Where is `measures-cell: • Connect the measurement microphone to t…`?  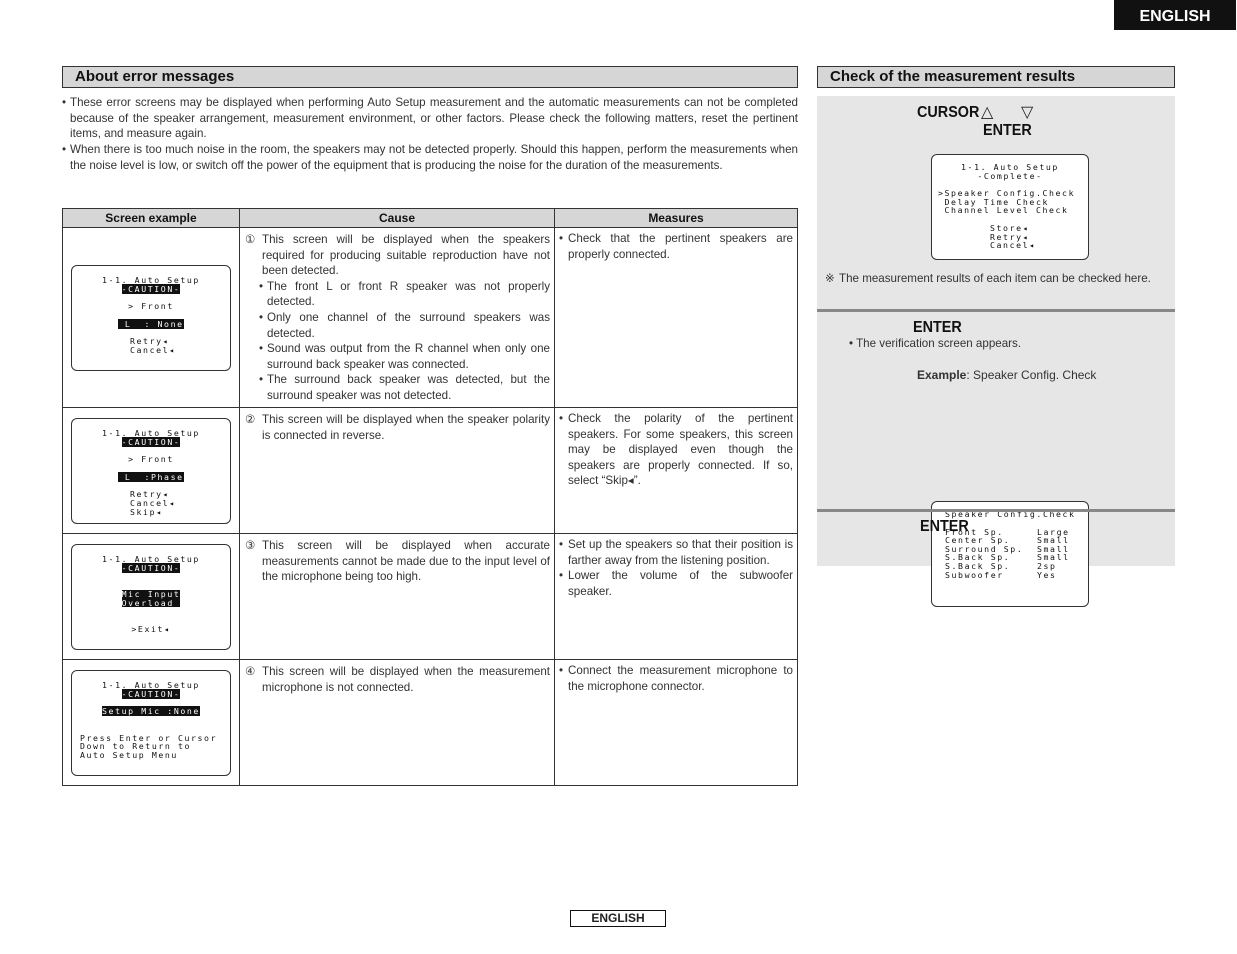 measures-cell: • Connect the measurement microphone to t… is located at coordinates (676, 722).